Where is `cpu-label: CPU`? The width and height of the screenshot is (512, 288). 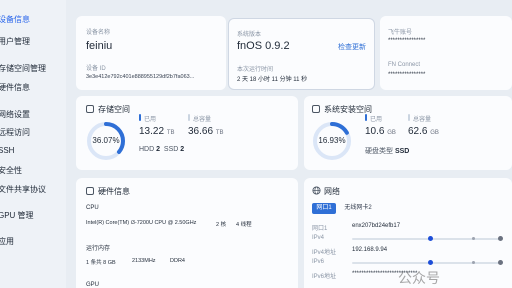
cpu-label: CPU is located at coordinates (92, 208).